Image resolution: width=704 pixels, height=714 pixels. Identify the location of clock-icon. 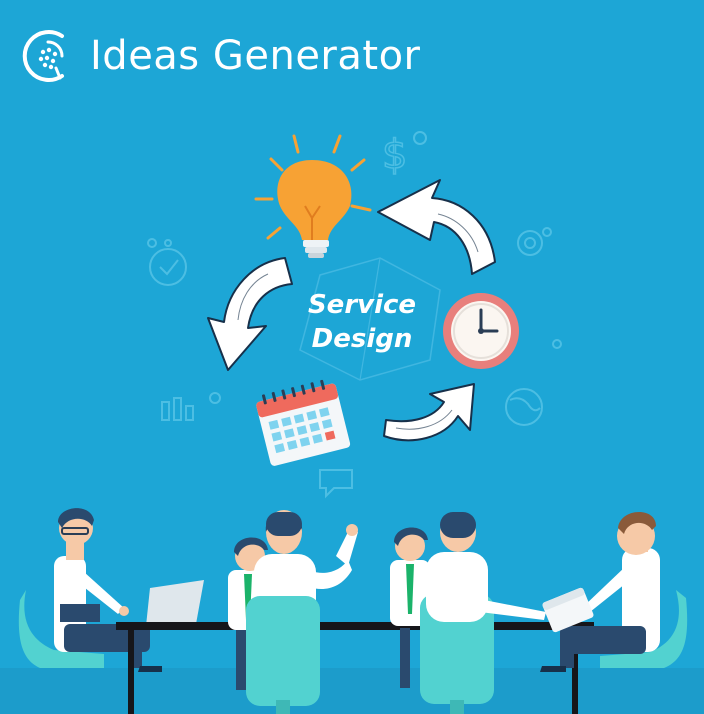
(481, 331).